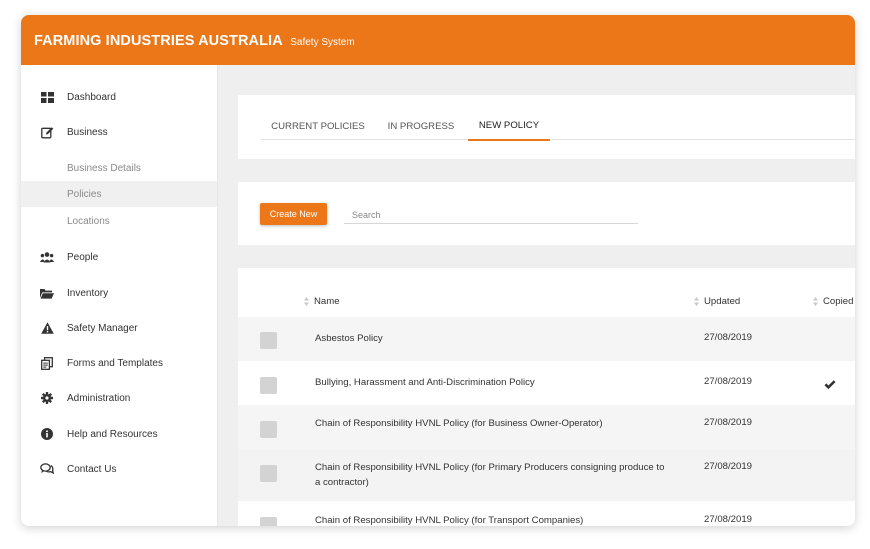 This screenshot has width=870, height=549. I want to click on column-header-label: Name, so click(327, 301).